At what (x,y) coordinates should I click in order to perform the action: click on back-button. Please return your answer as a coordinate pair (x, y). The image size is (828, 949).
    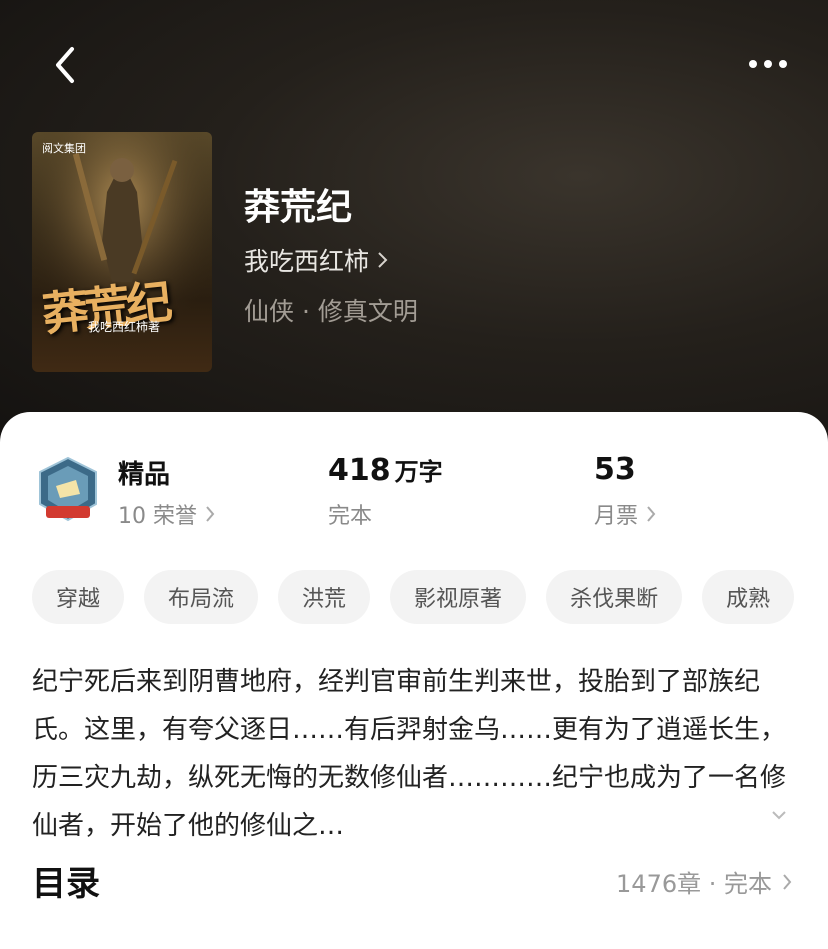
    Looking at the image, I should click on (65, 65).